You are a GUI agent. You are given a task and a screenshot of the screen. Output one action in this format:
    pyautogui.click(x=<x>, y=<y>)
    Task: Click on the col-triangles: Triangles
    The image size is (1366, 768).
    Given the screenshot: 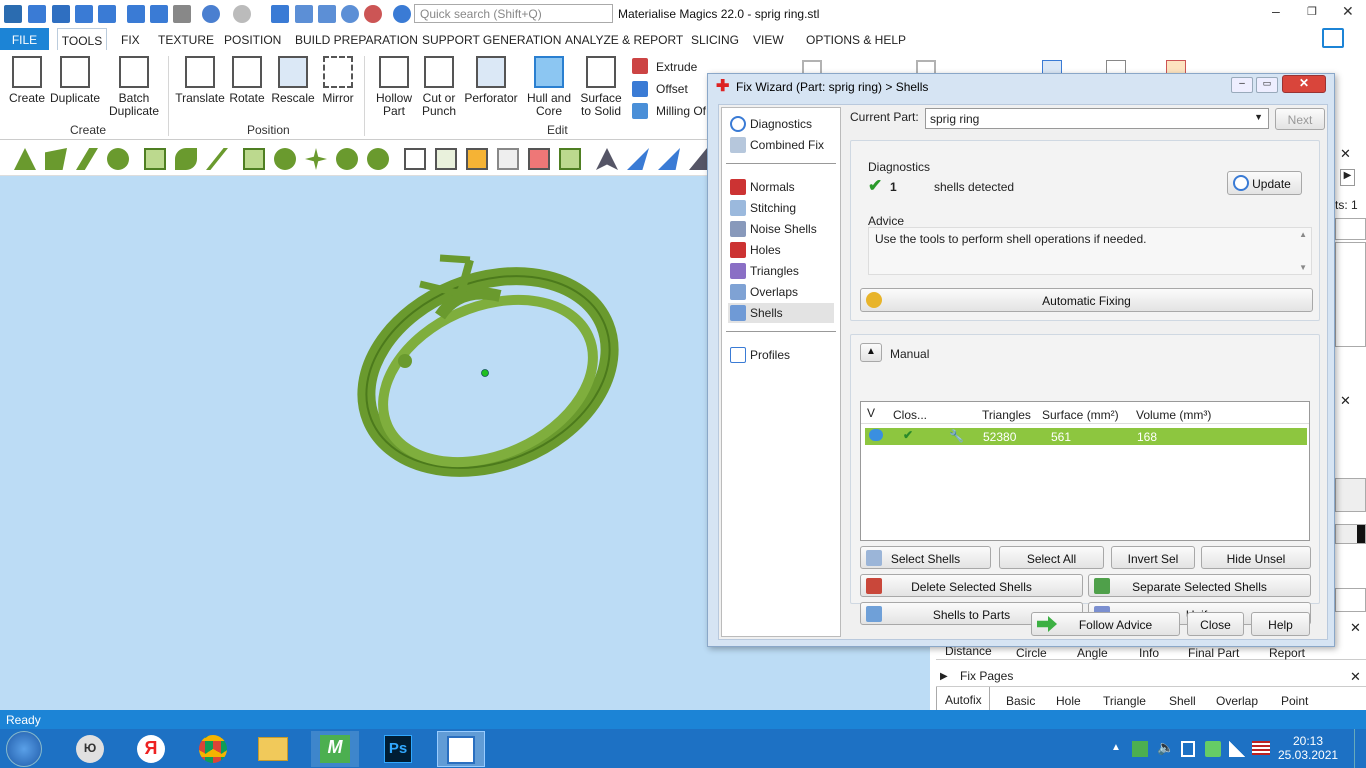 What is the action you would take?
    pyautogui.click(x=1006, y=415)
    